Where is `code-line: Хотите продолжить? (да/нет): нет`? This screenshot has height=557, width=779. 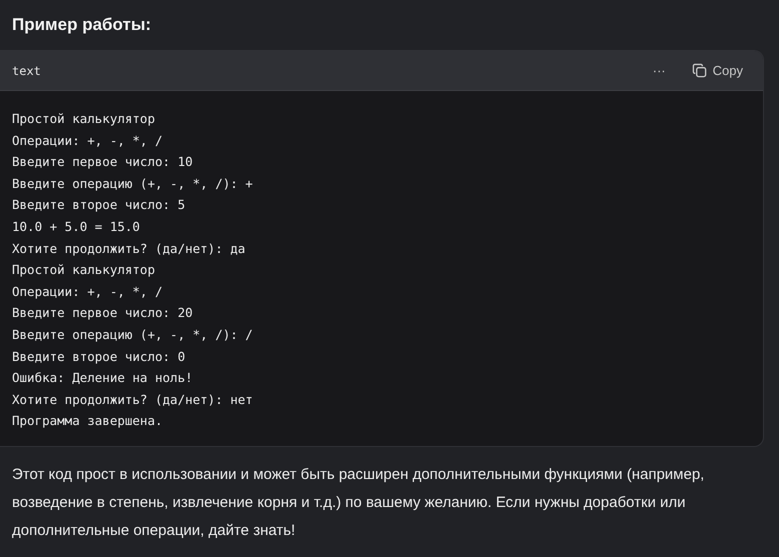 code-line: Хотите продолжить? (да/нет): нет is located at coordinates (133, 399).